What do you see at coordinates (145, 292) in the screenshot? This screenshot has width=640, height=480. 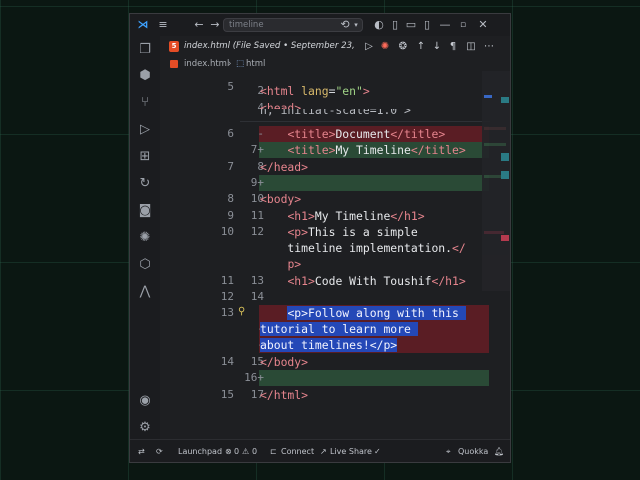 I see `deploy-icon: ⋀` at bounding box center [145, 292].